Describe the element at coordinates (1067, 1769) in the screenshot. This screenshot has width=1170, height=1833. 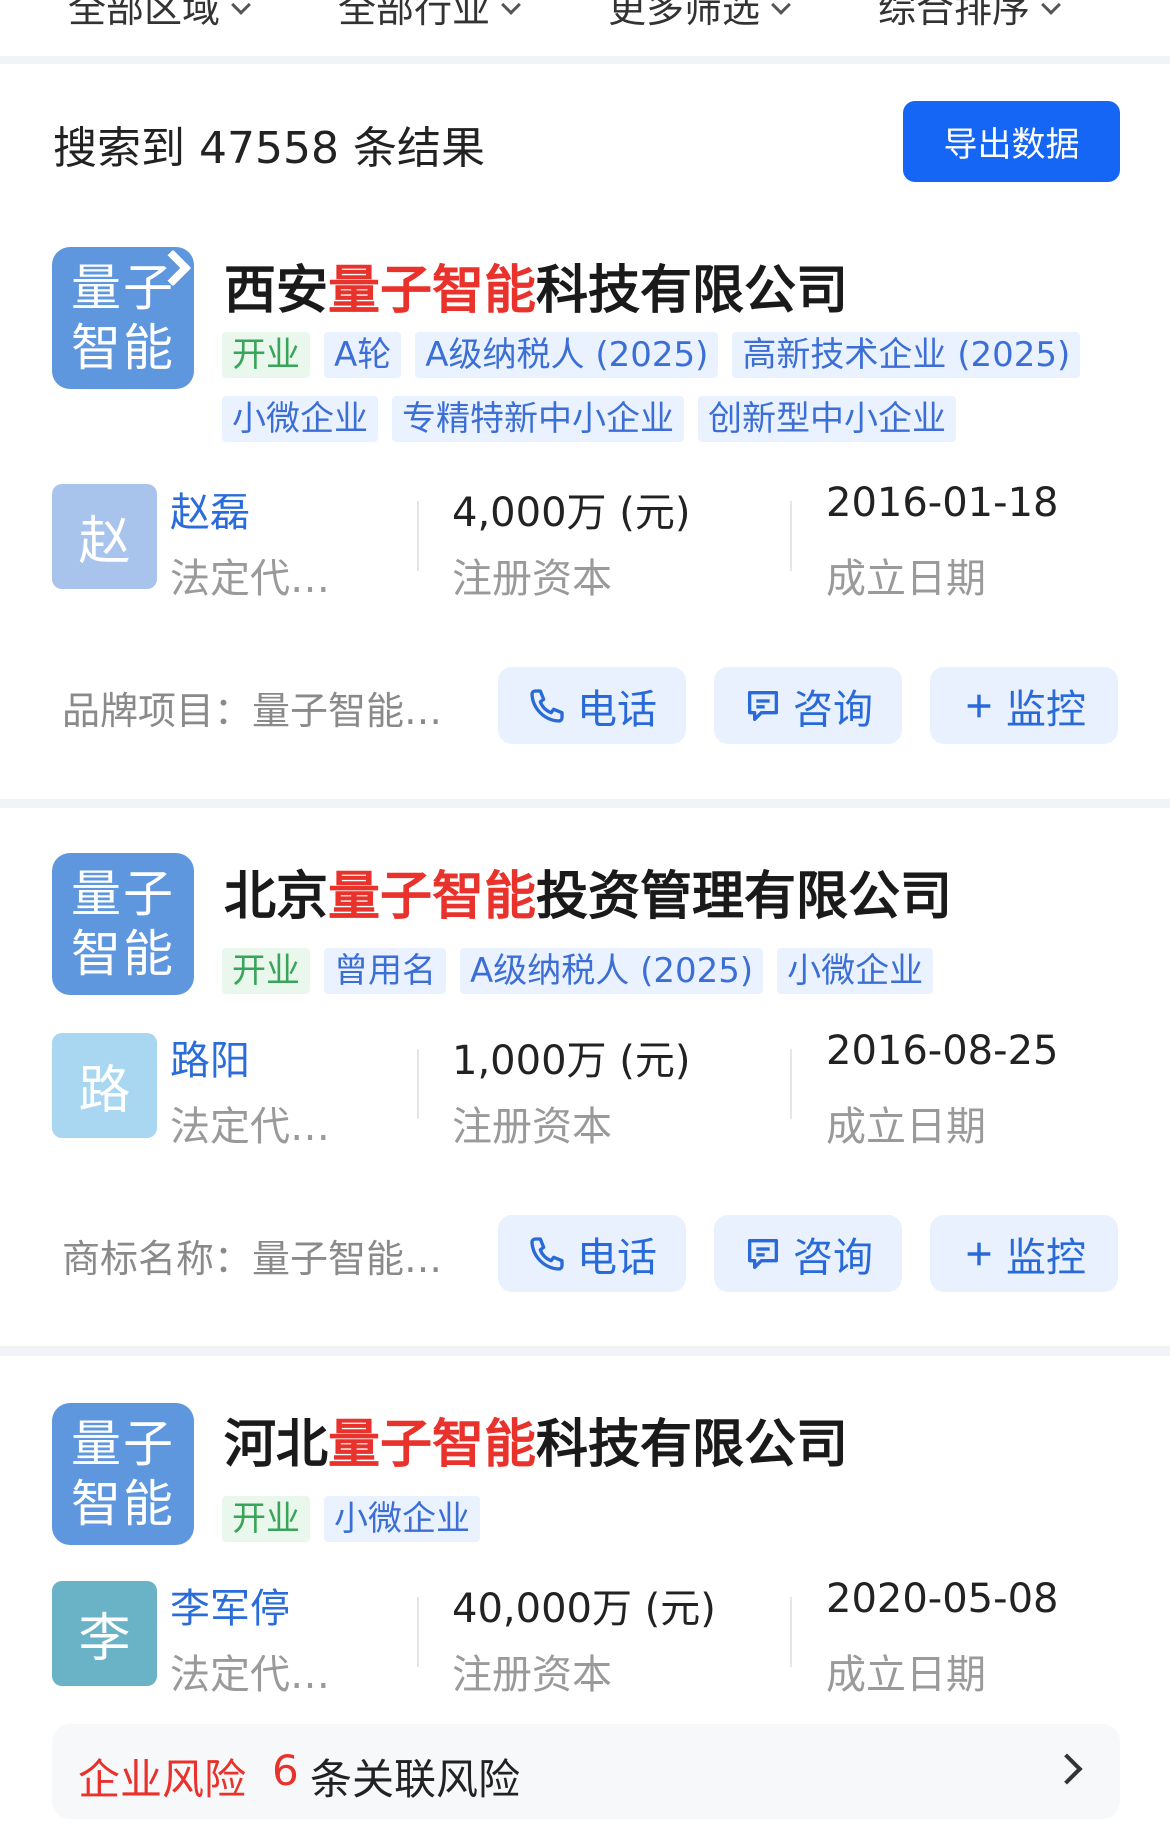
I see `chevron-right-icon` at that location.